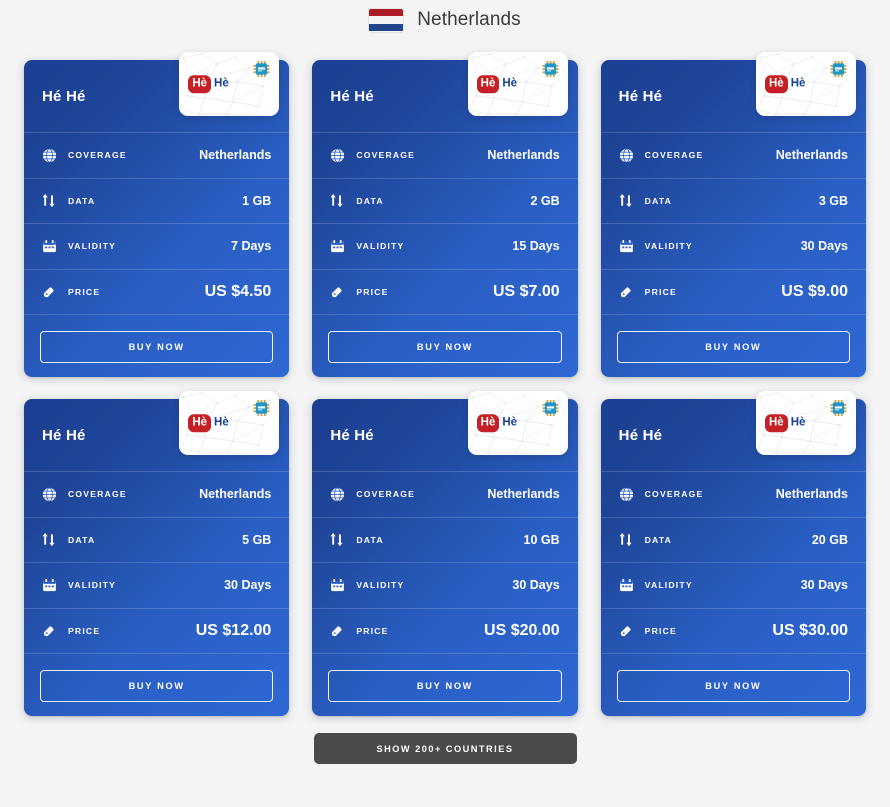  I want to click on spec-value-price: US $9.00, so click(814, 291).